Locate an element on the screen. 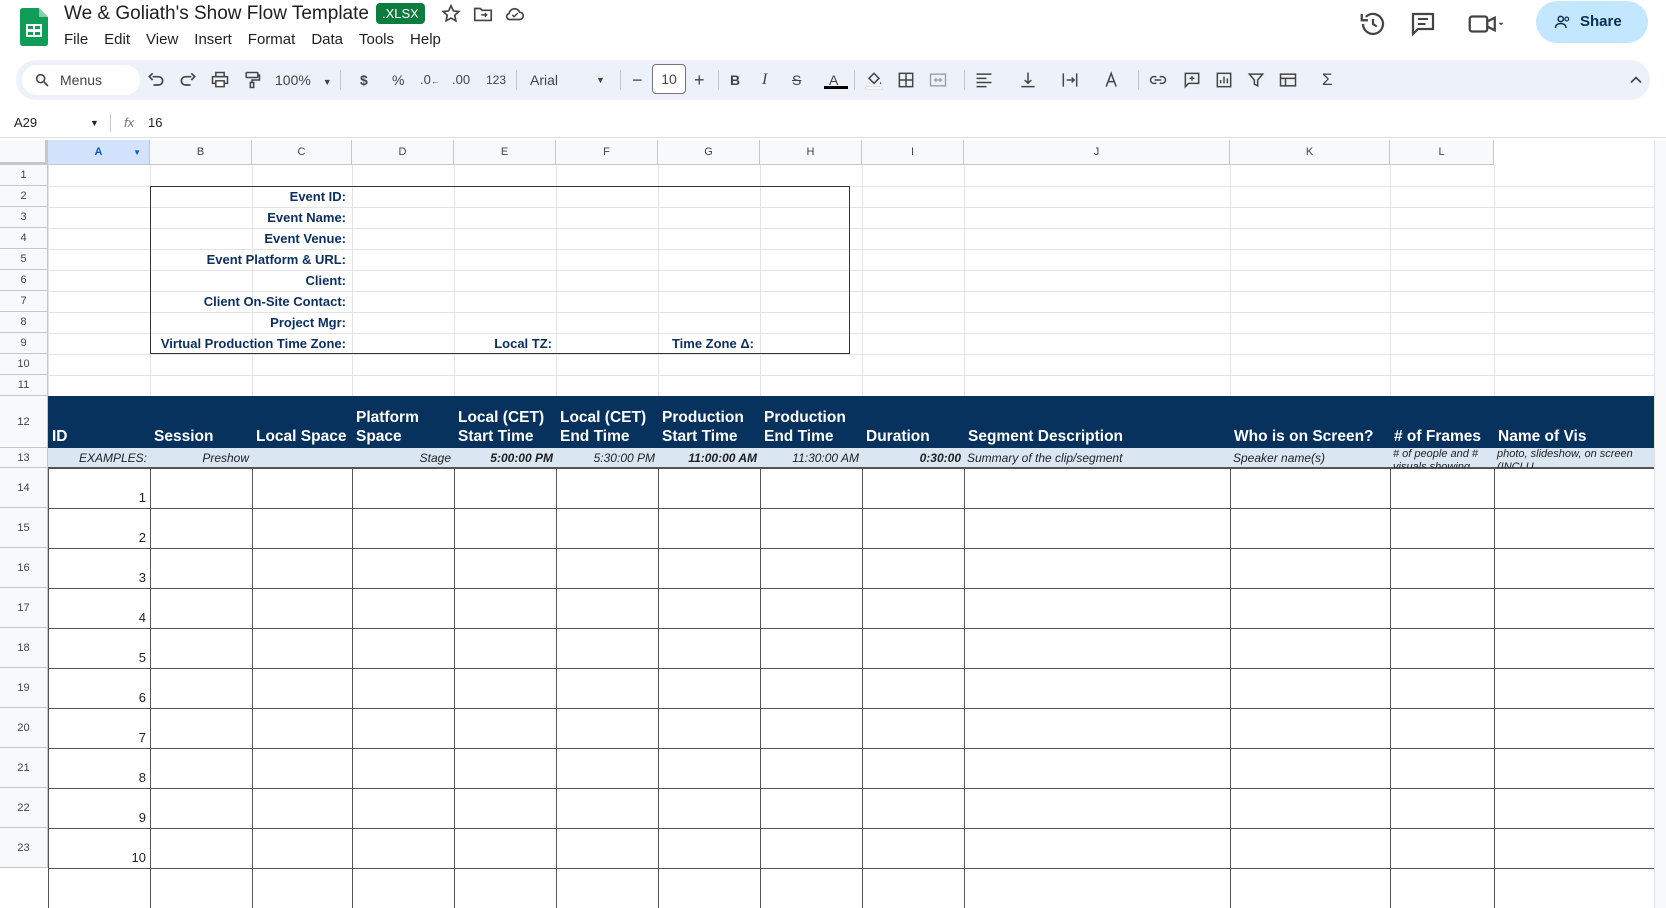 The image size is (1666, 908). merge-cells-icon is located at coordinates (938, 80).